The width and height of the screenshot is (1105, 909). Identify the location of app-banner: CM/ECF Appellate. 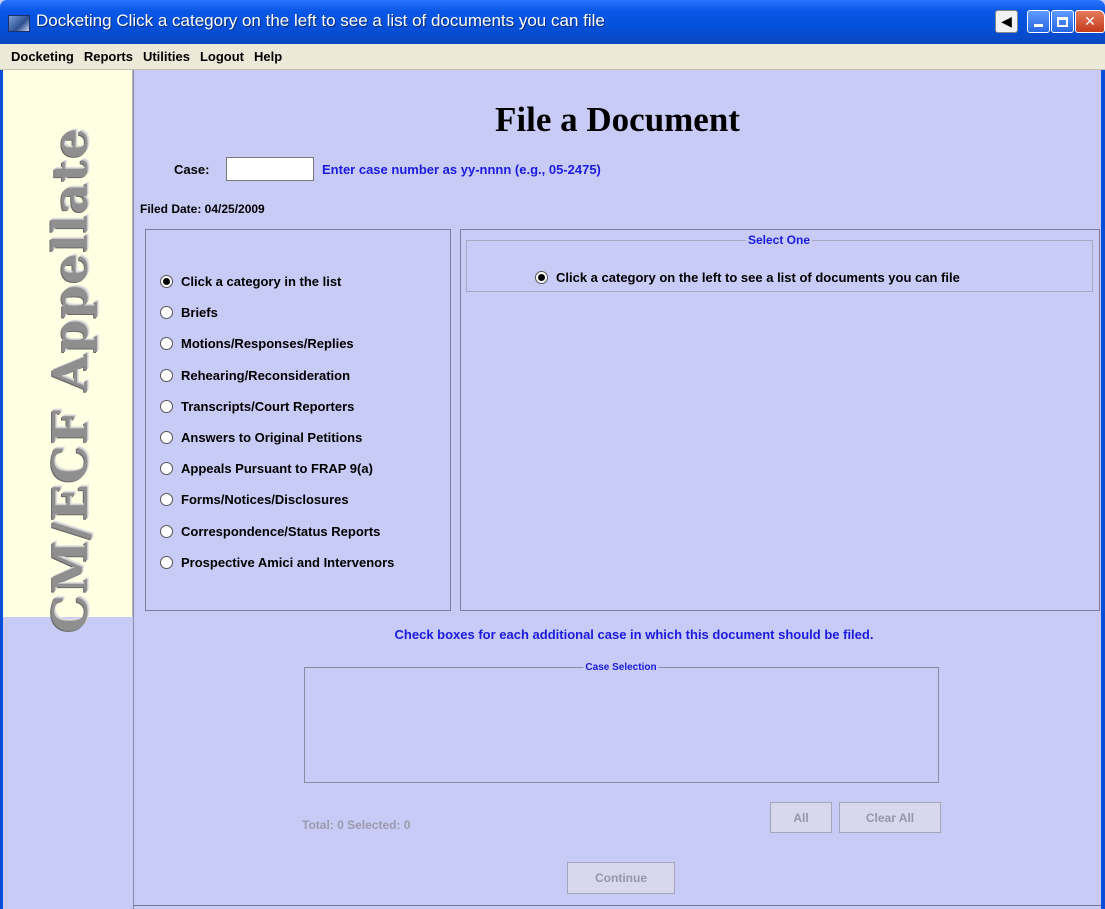
(68, 351).